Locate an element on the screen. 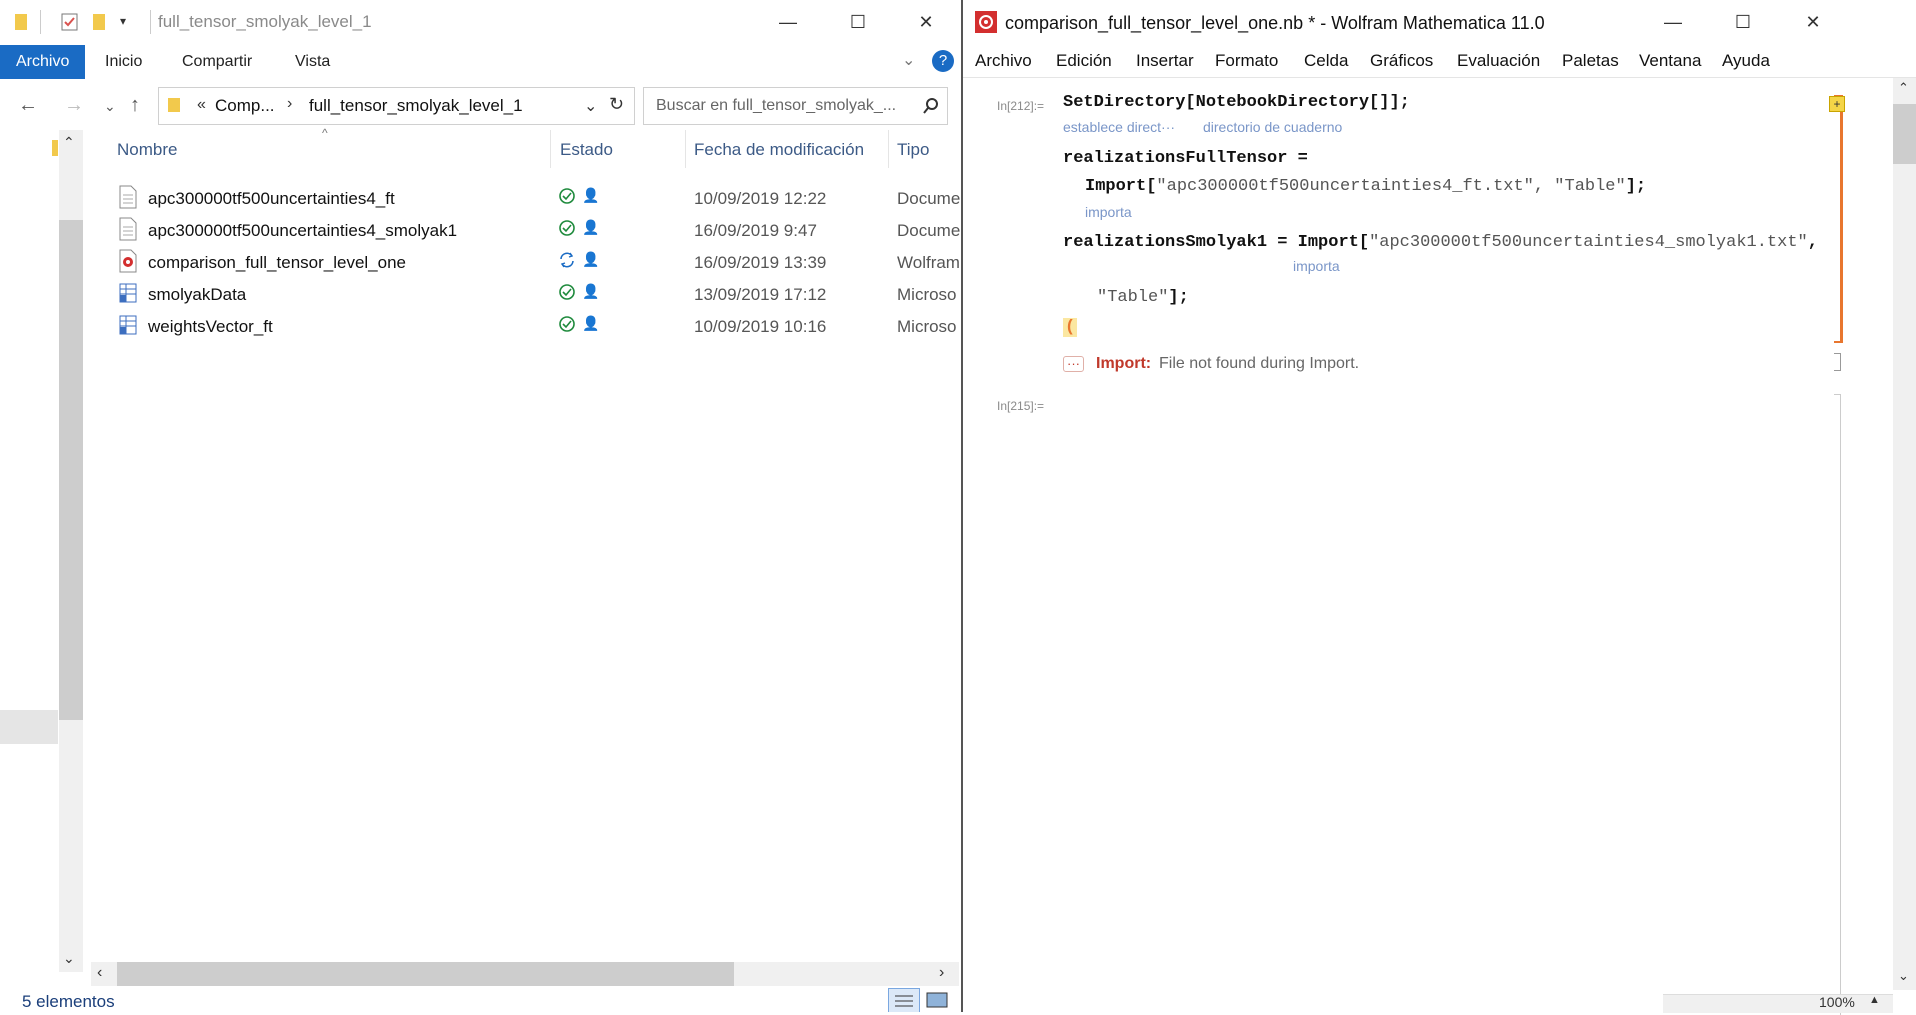 This screenshot has width=1916, height=1015. help-icon: ? is located at coordinates (943, 61).